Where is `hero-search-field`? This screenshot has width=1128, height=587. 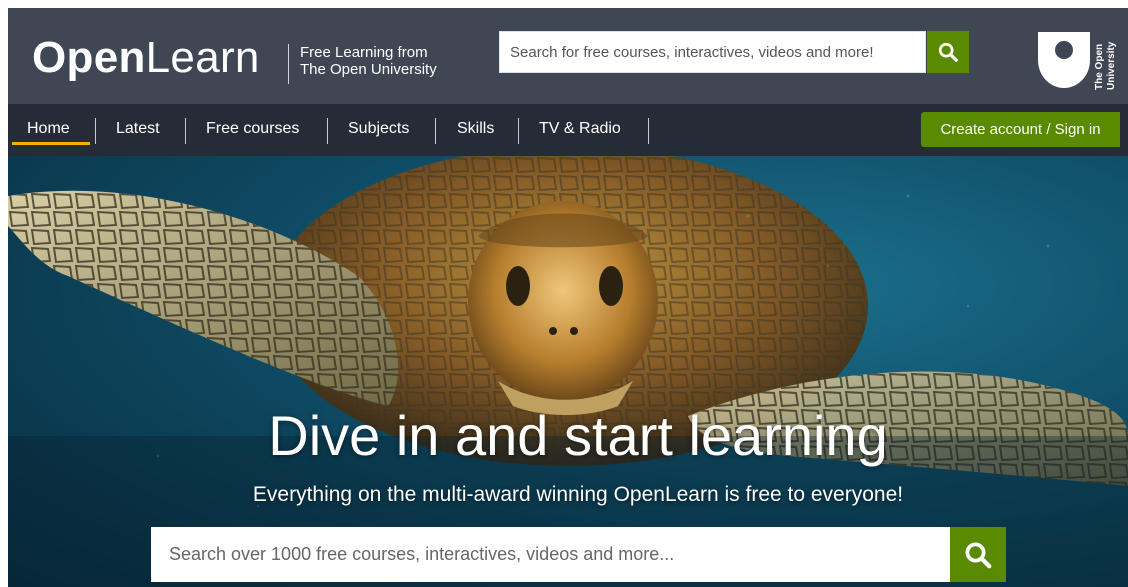 hero-search-field is located at coordinates (550, 554).